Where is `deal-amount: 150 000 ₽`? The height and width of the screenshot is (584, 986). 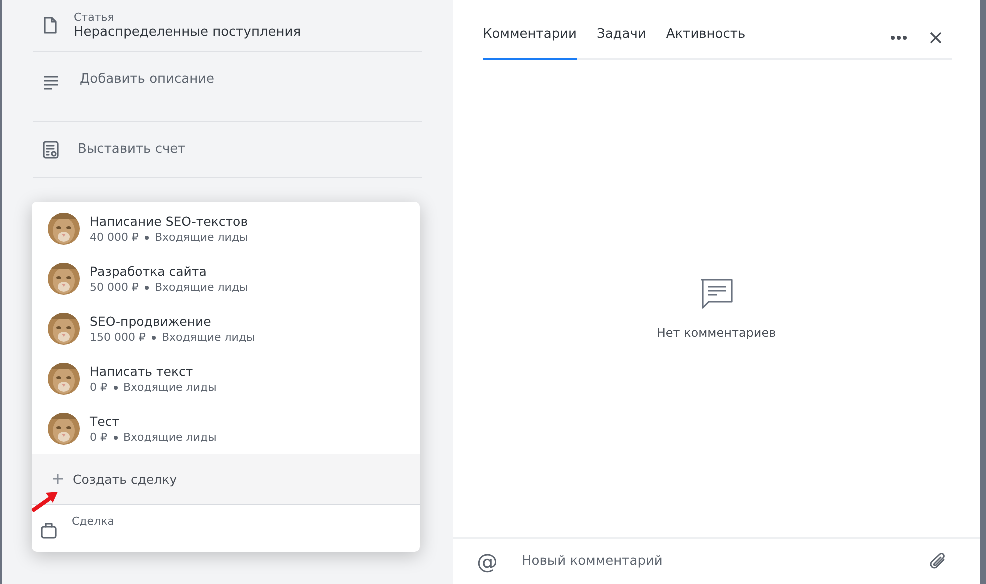
deal-amount: 150 000 ₽ is located at coordinates (118, 337).